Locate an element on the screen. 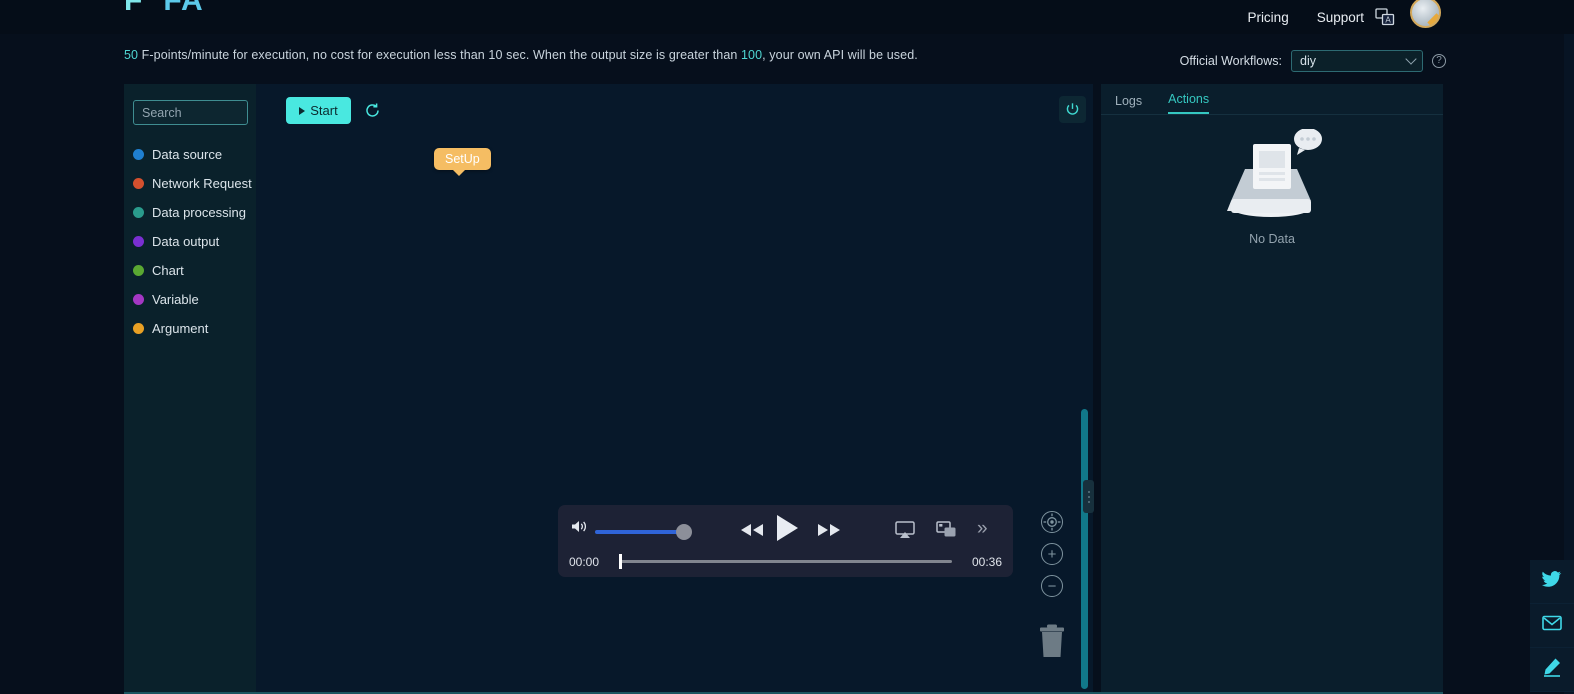 The image size is (1574, 694). translate-icon: A is located at coordinates (1385, 17).